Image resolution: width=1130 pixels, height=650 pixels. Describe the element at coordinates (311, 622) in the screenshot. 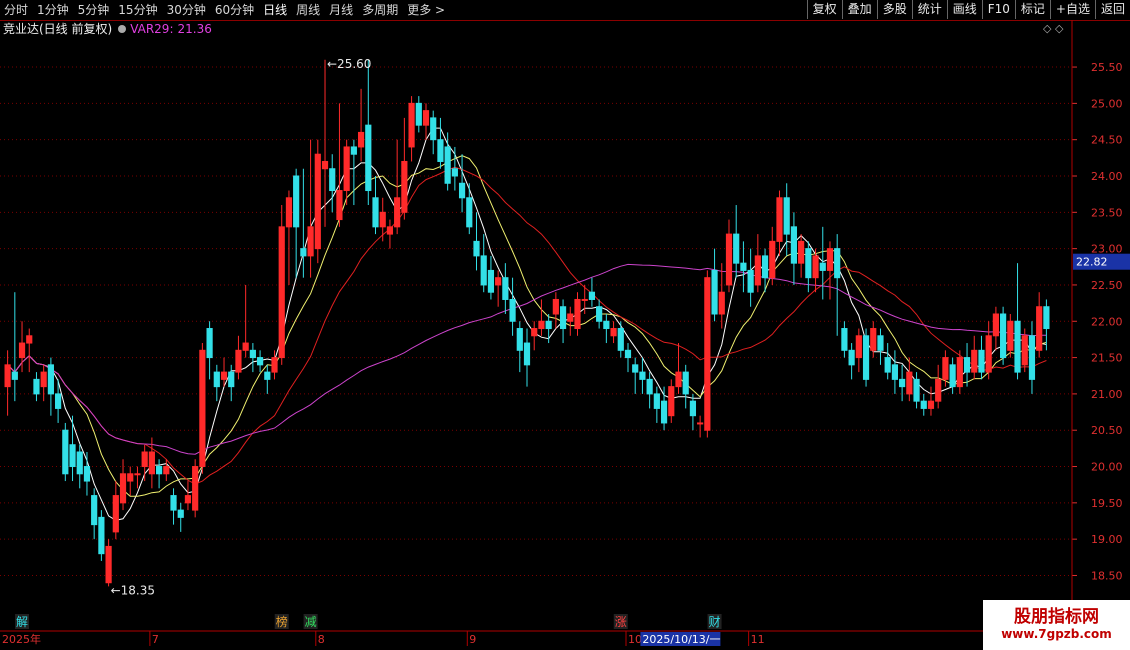

I see `event-marker: 减` at that location.